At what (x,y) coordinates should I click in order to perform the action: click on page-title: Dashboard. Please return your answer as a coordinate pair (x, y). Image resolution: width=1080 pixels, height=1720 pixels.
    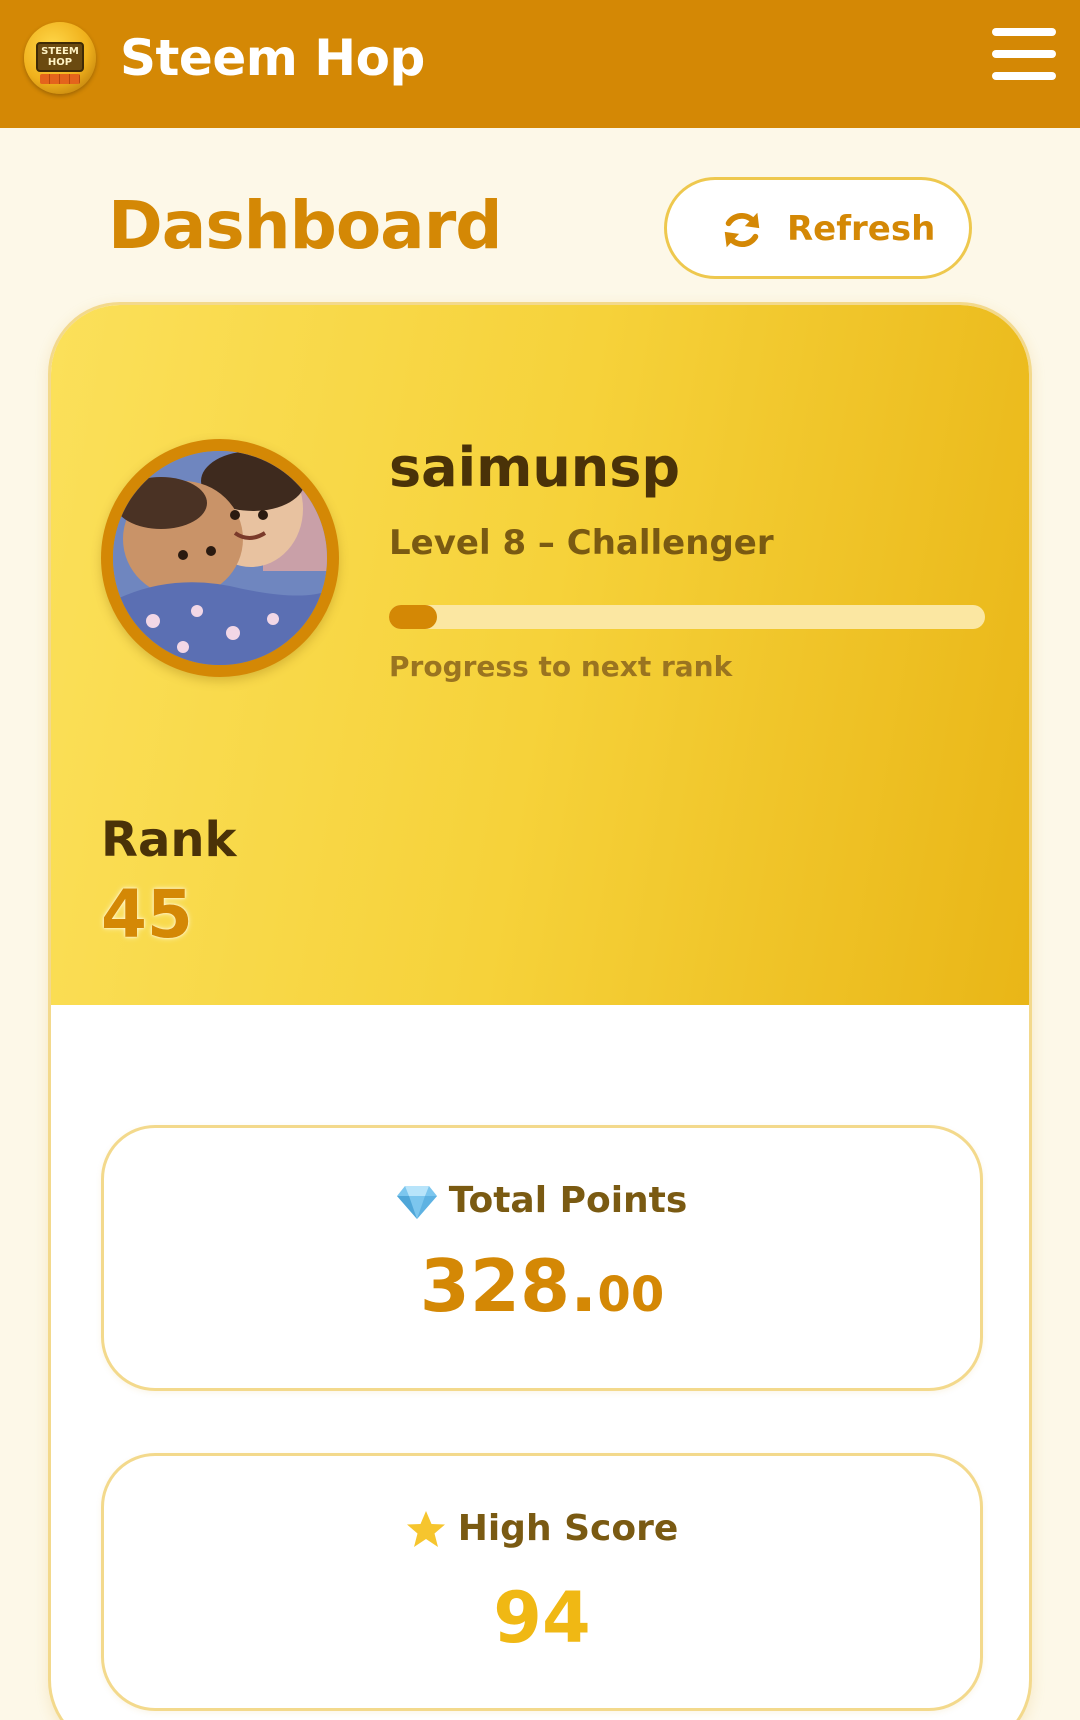
    Looking at the image, I should click on (305, 225).